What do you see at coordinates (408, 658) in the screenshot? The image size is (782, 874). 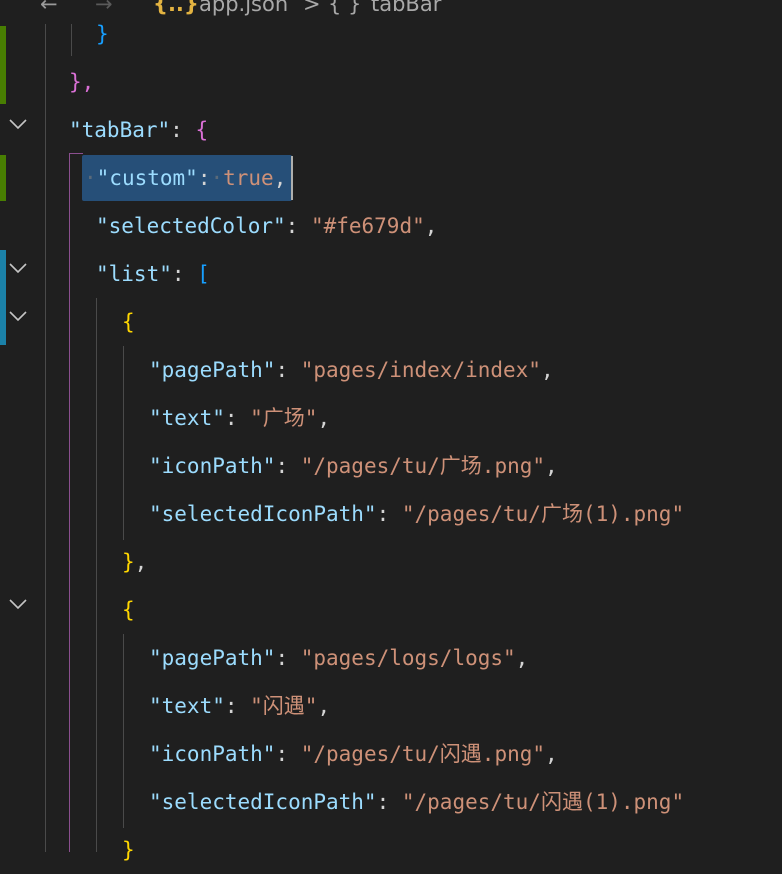 I see `json-value: "pages/logs/logs"` at bounding box center [408, 658].